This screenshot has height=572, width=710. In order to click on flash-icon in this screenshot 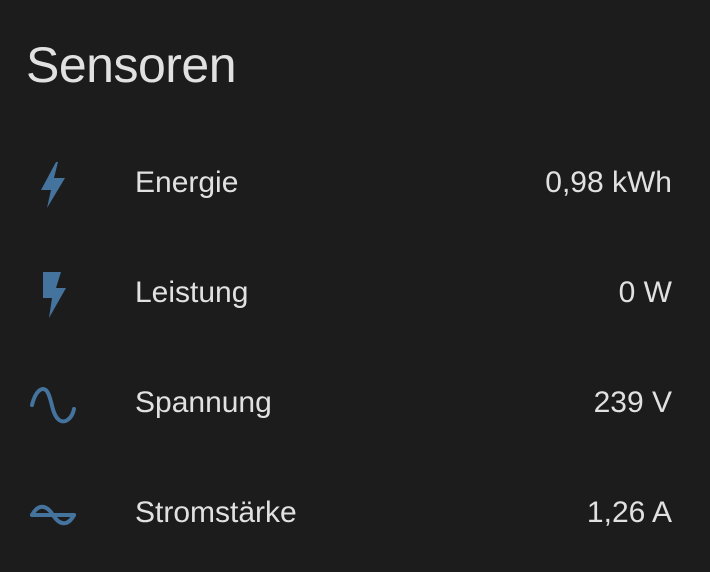, I will do `click(53, 185)`.